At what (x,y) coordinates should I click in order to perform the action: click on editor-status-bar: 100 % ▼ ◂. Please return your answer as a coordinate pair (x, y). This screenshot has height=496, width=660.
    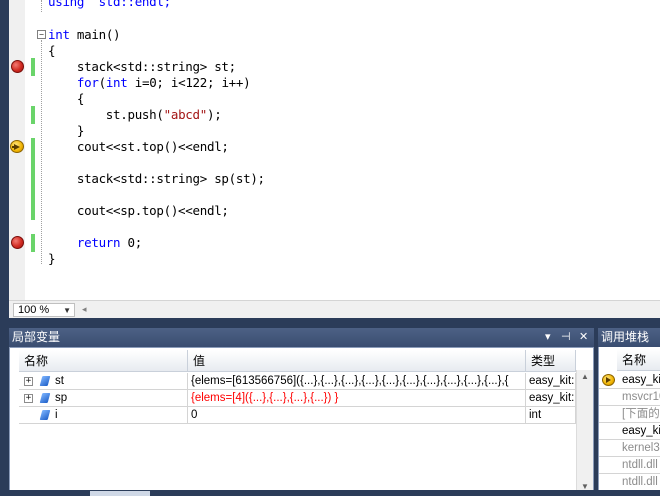
    Looking at the image, I should click on (334, 309).